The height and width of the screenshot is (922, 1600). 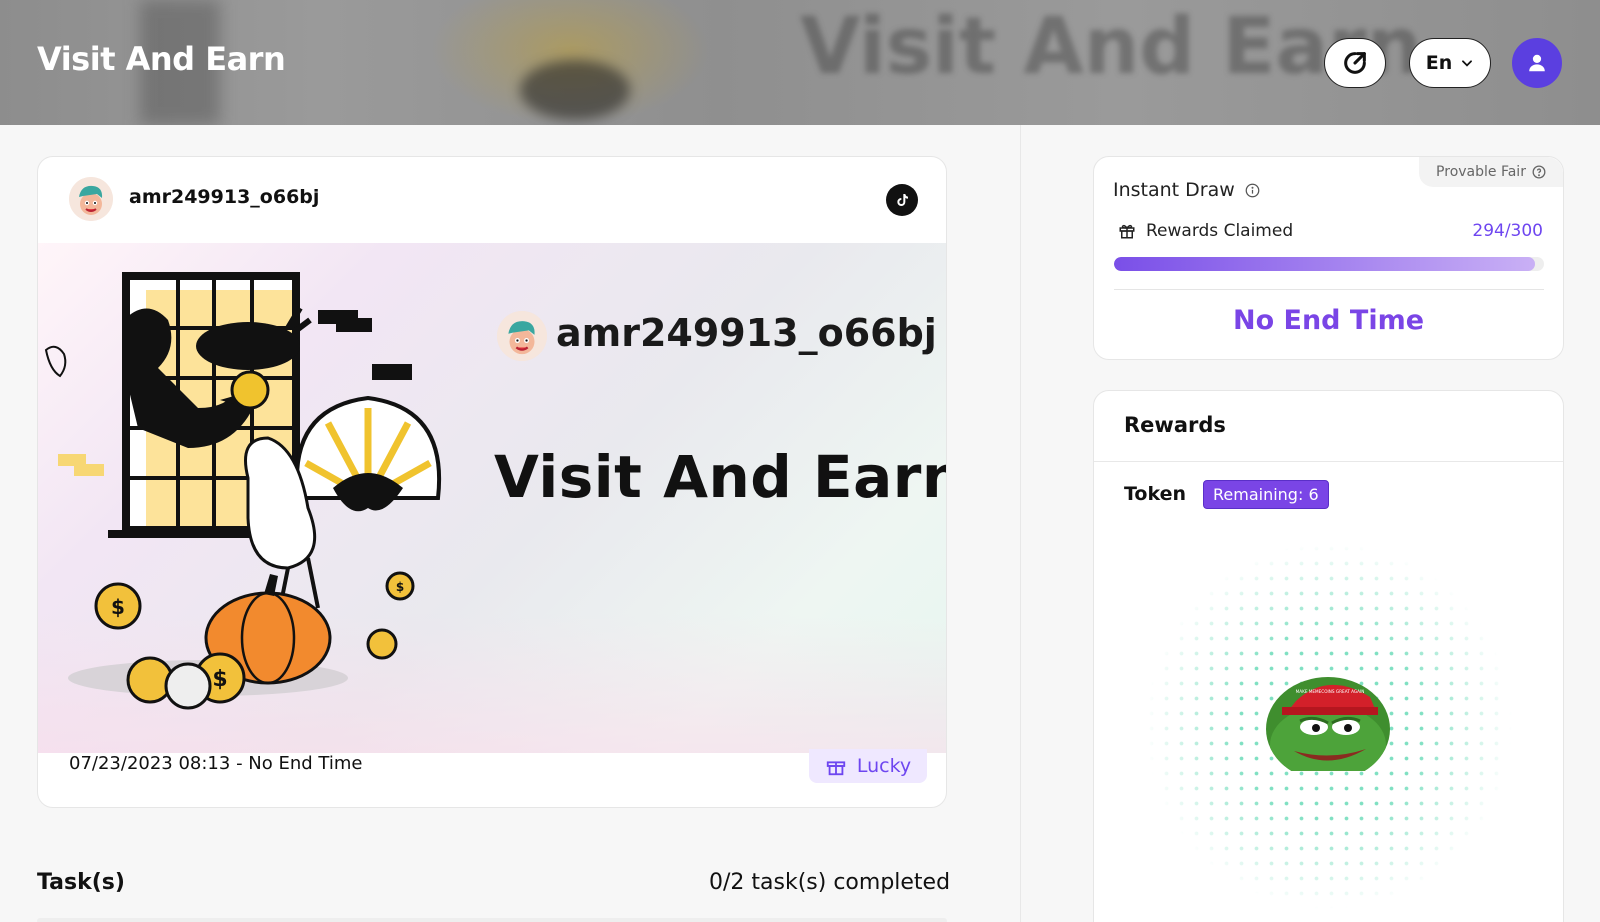 What do you see at coordinates (1539, 172) in the screenshot?
I see `help-icon` at bounding box center [1539, 172].